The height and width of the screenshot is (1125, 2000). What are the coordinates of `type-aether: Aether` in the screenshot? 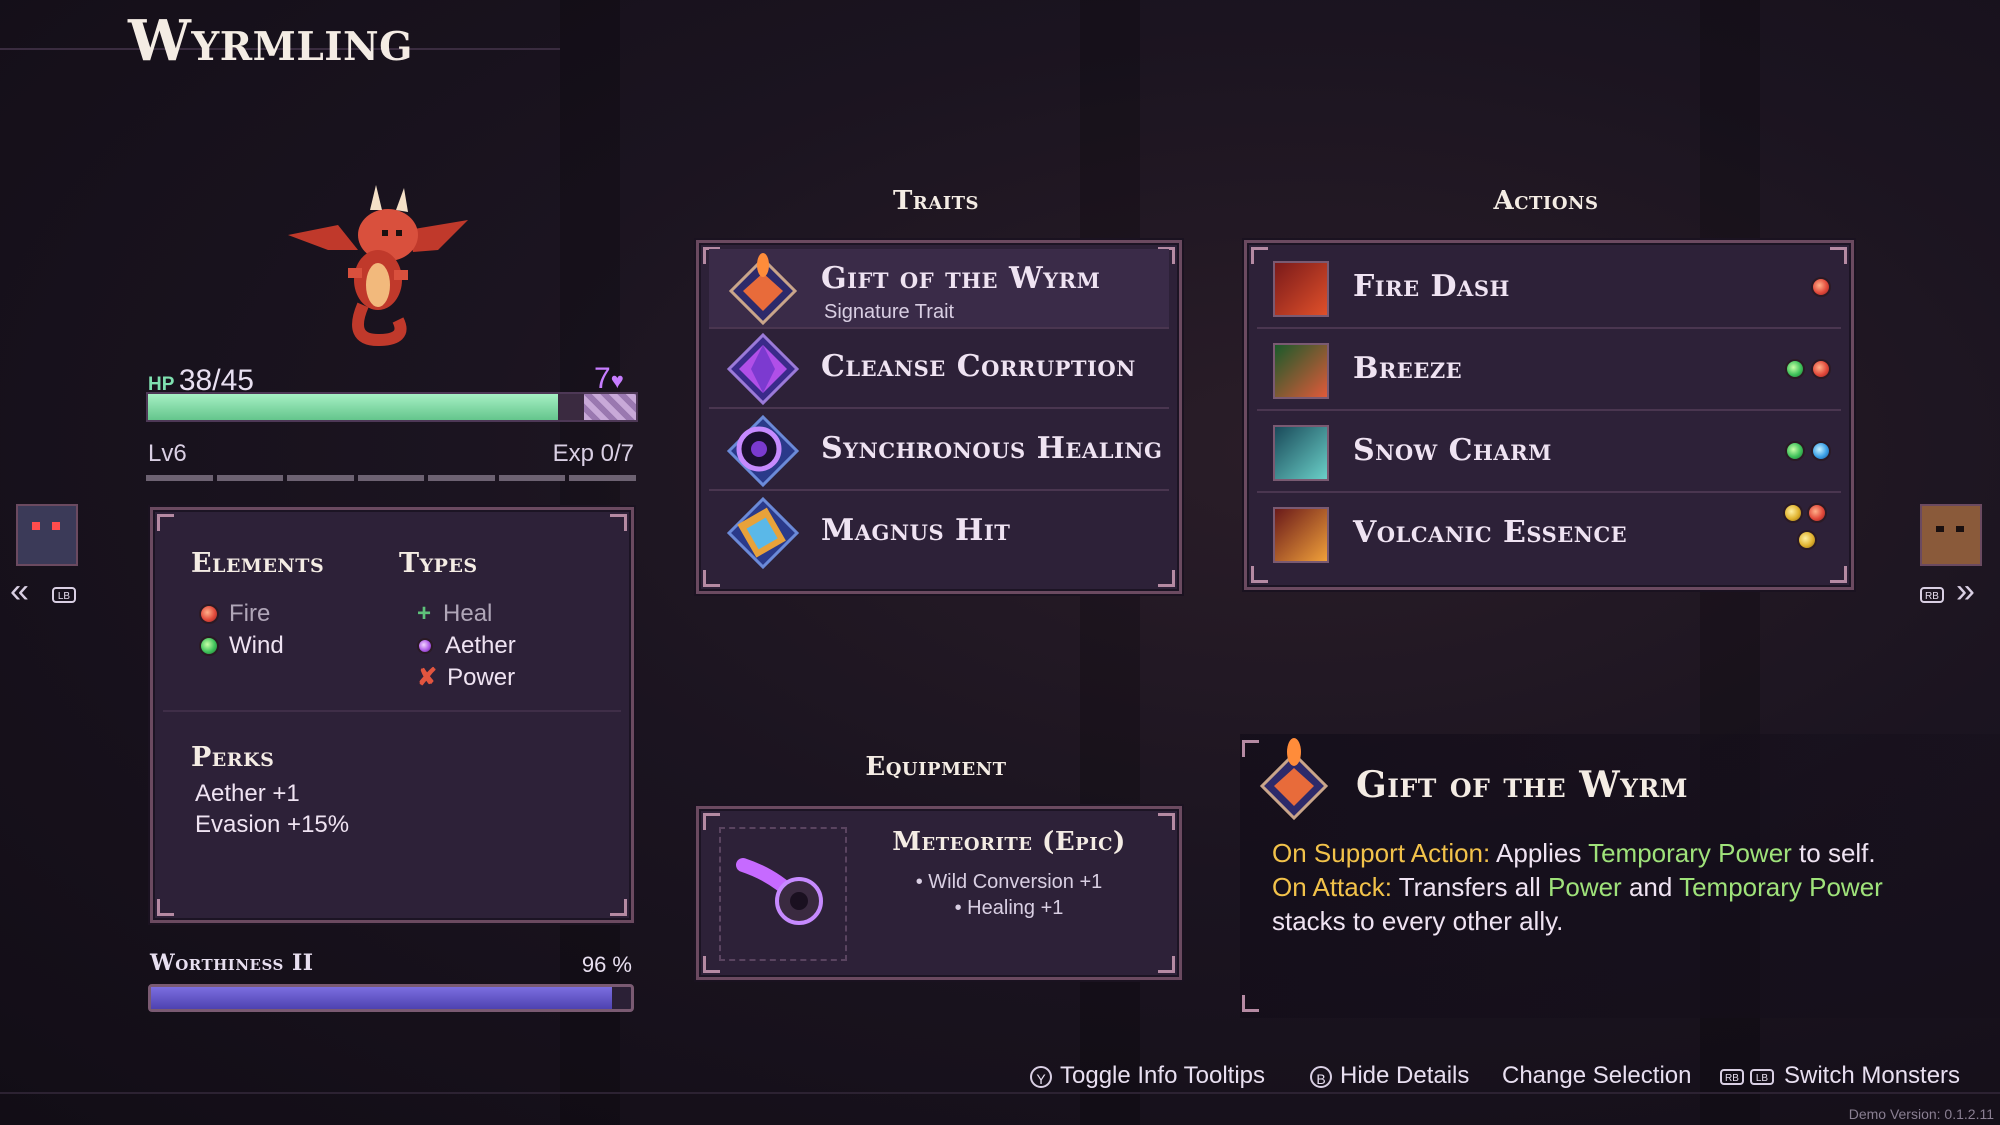 It's located at (466, 646).